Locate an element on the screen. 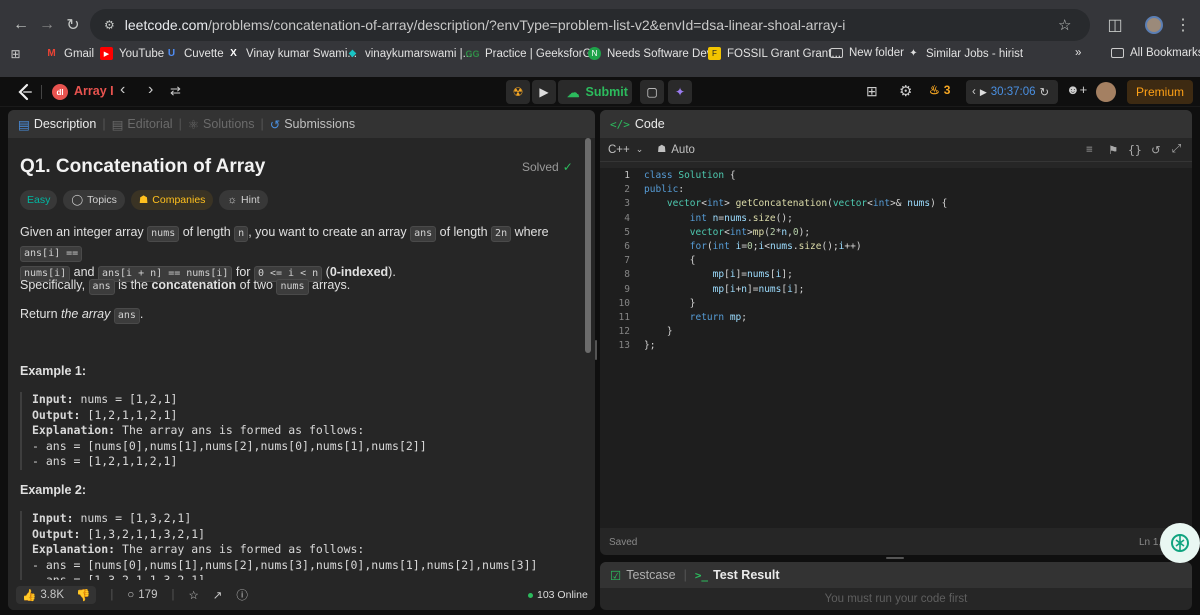 This screenshot has height=615, width=1200. favorite-star-icon: ☆ is located at coordinates (193, 595).